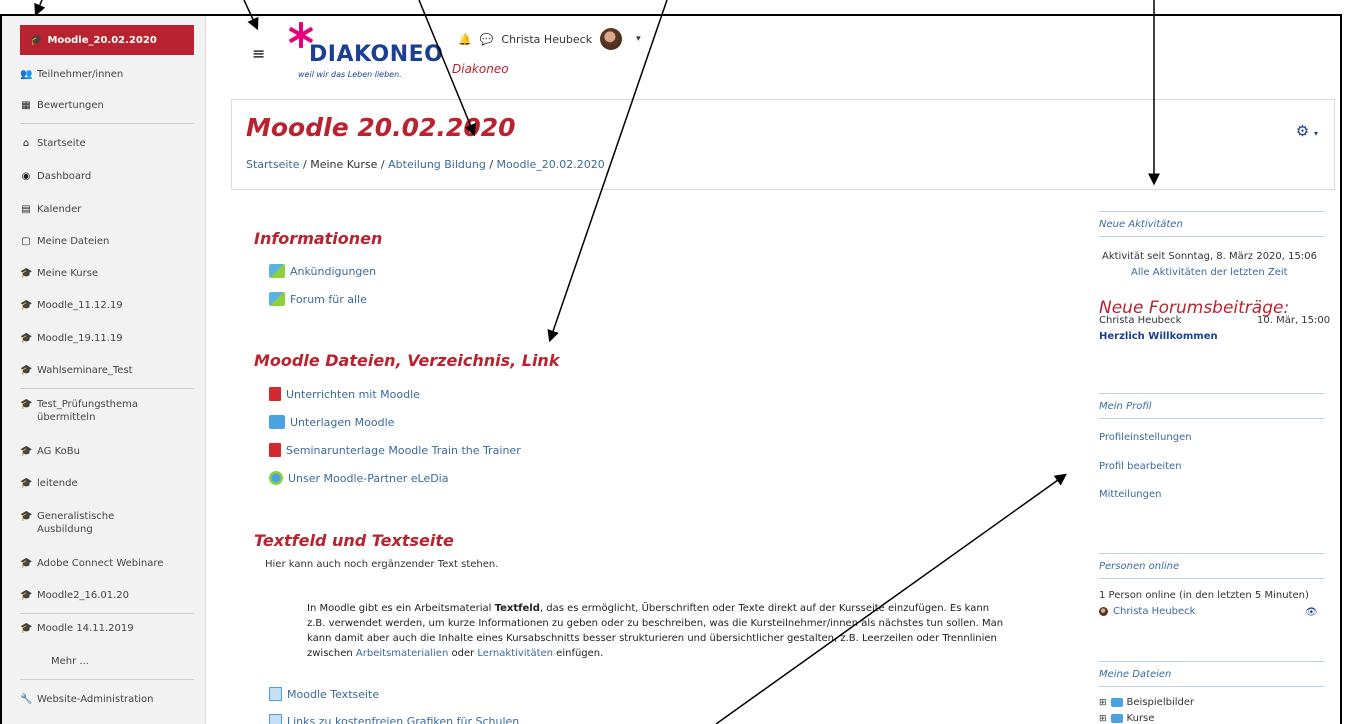 This screenshot has height=724, width=1353. What do you see at coordinates (107, 74) in the screenshot?
I see `sidebar-item-participants: 👥 Teilnehmer/innen` at bounding box center [107, 74].